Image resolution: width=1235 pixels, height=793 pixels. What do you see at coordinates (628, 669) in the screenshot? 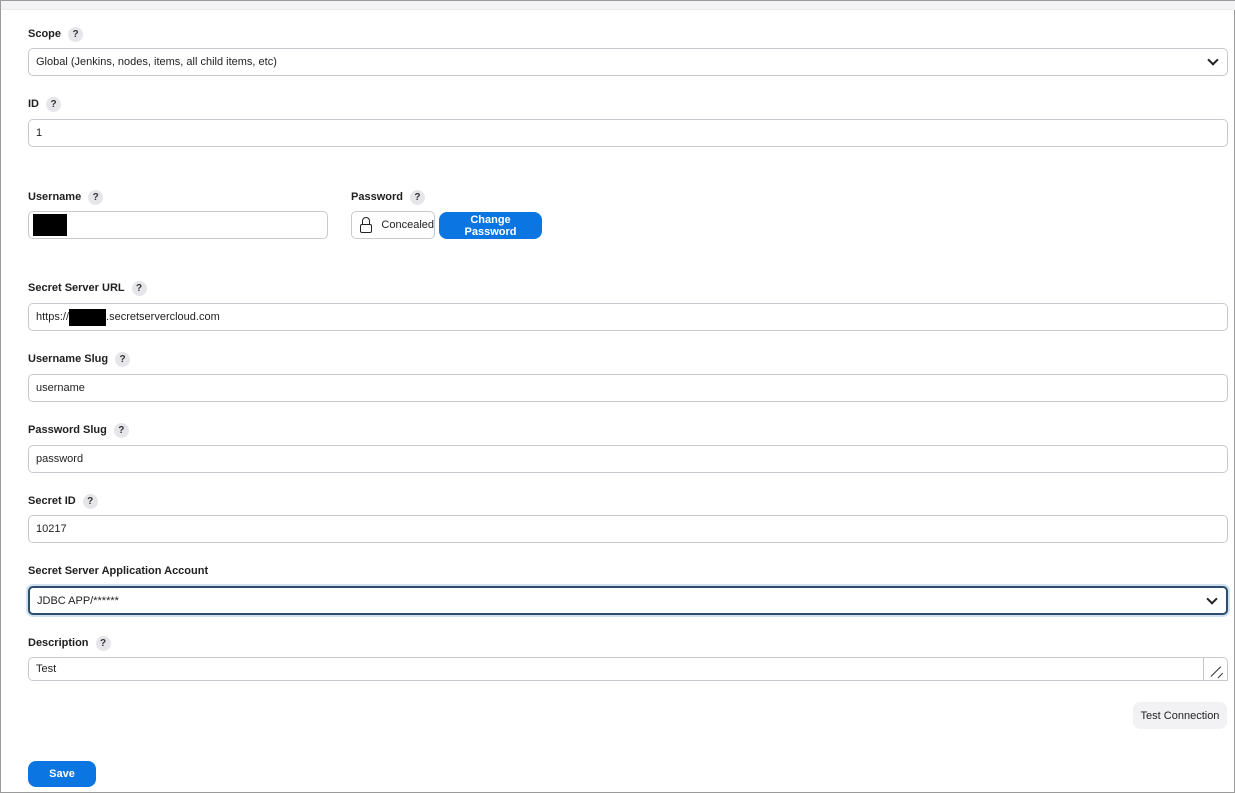
I see `description-textarea: Test` at bounding box center [628, 669].